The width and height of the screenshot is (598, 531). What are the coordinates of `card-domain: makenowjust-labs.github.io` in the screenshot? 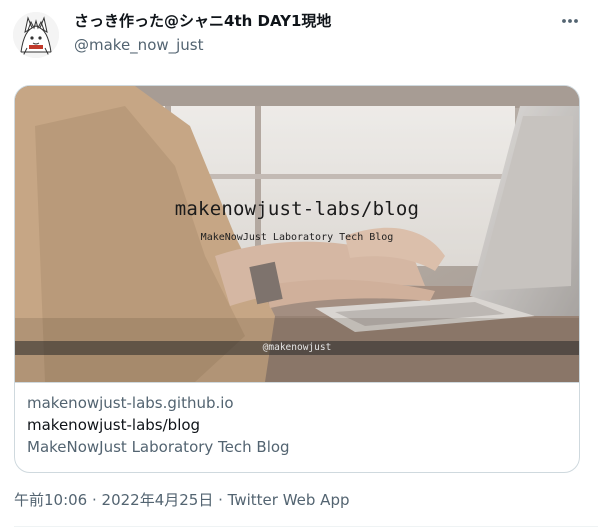 It's located at (130, 403).